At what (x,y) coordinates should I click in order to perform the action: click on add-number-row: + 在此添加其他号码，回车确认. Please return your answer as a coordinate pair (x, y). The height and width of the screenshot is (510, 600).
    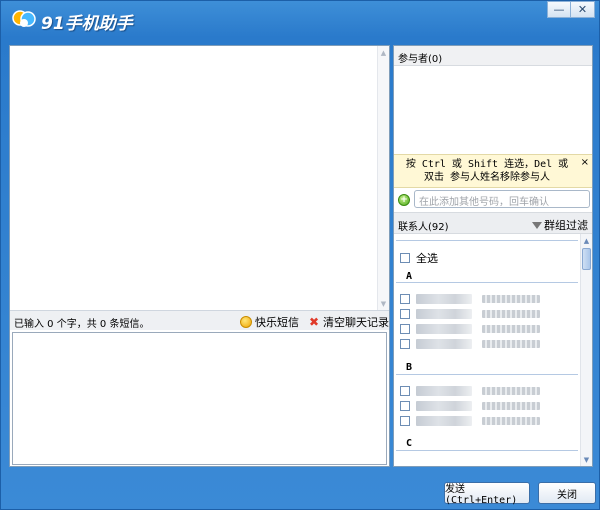
    Looking at the image, I should click on (493, 200).